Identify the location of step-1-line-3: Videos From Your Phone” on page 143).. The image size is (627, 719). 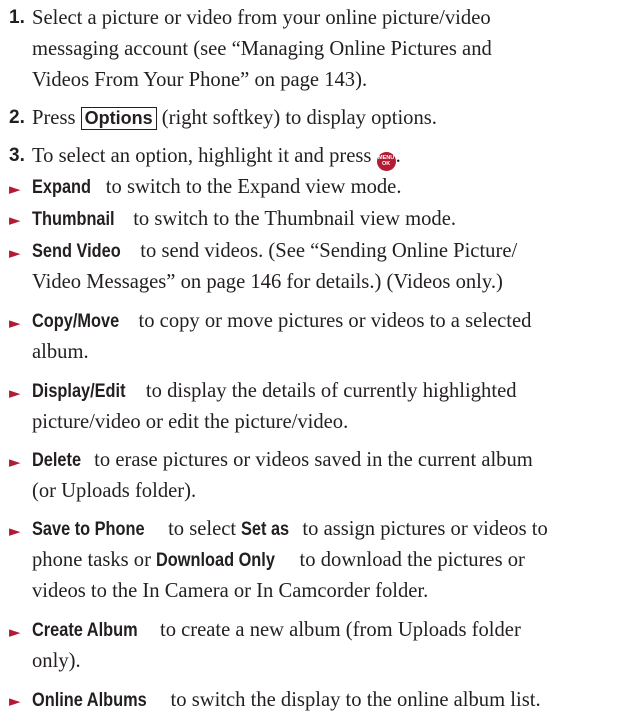
(200, 80).